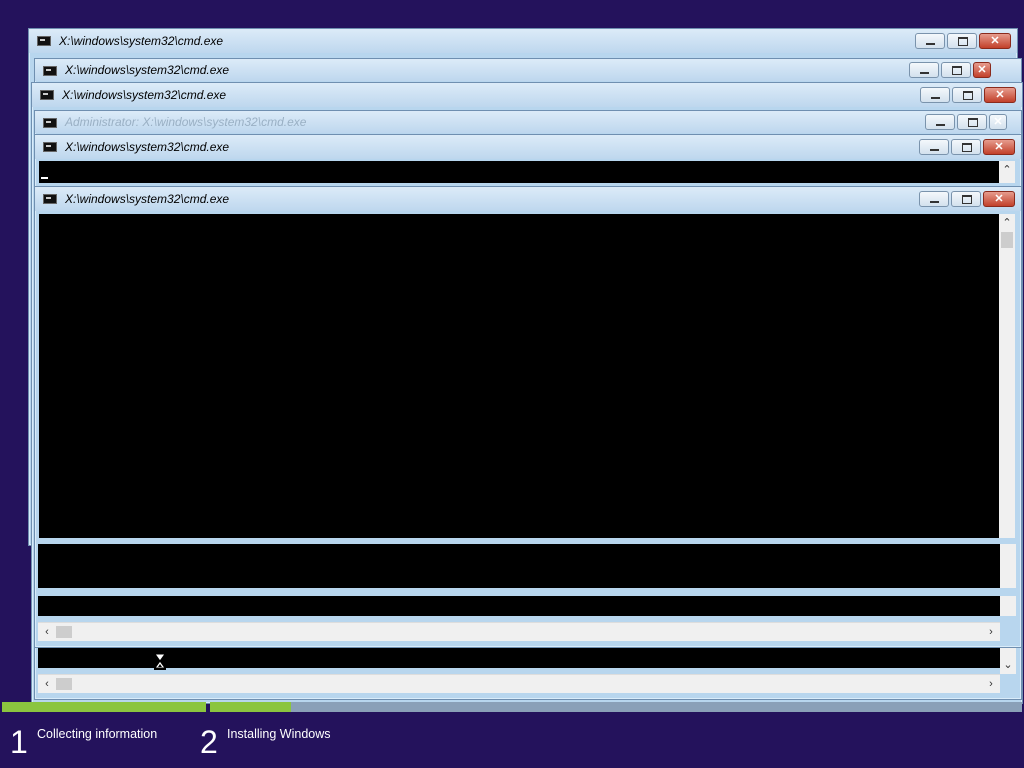 The width and height of the screenshot is (1024, 768). I want to click on vertical-scrollbar: ⌄, so click(1008, 661).